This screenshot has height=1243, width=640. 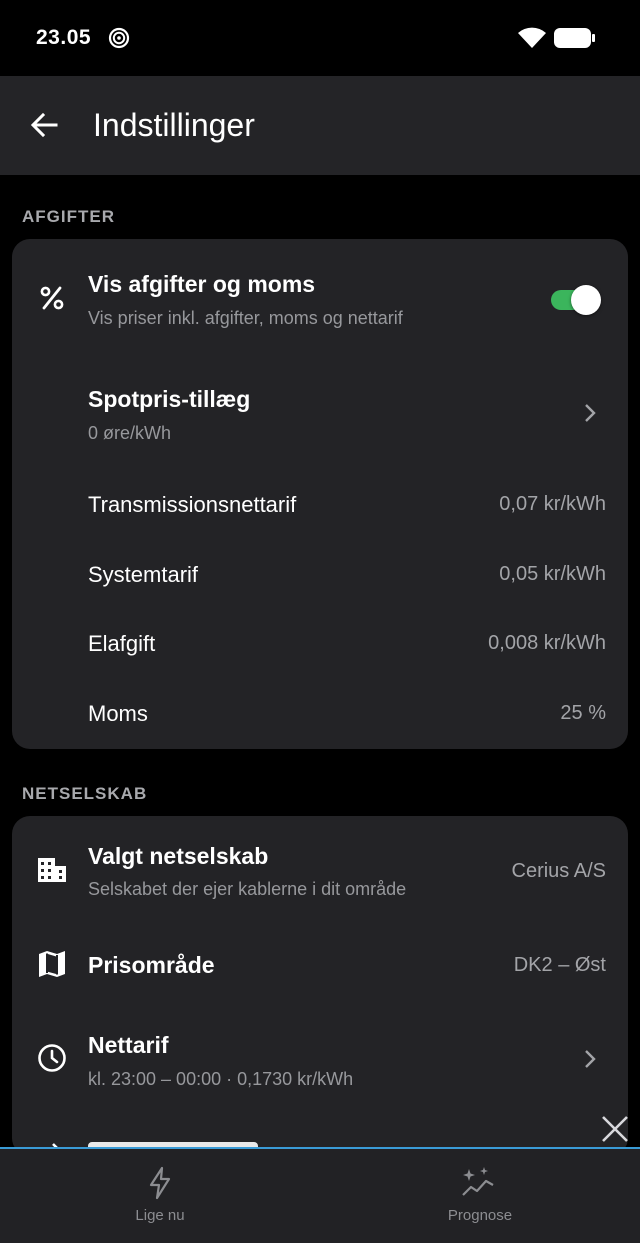 What do you see at coordinates (202, 284) in the screenshot?
I see `show-fees-title: Vis afgifter og moms` at bounding box center [202, 284].